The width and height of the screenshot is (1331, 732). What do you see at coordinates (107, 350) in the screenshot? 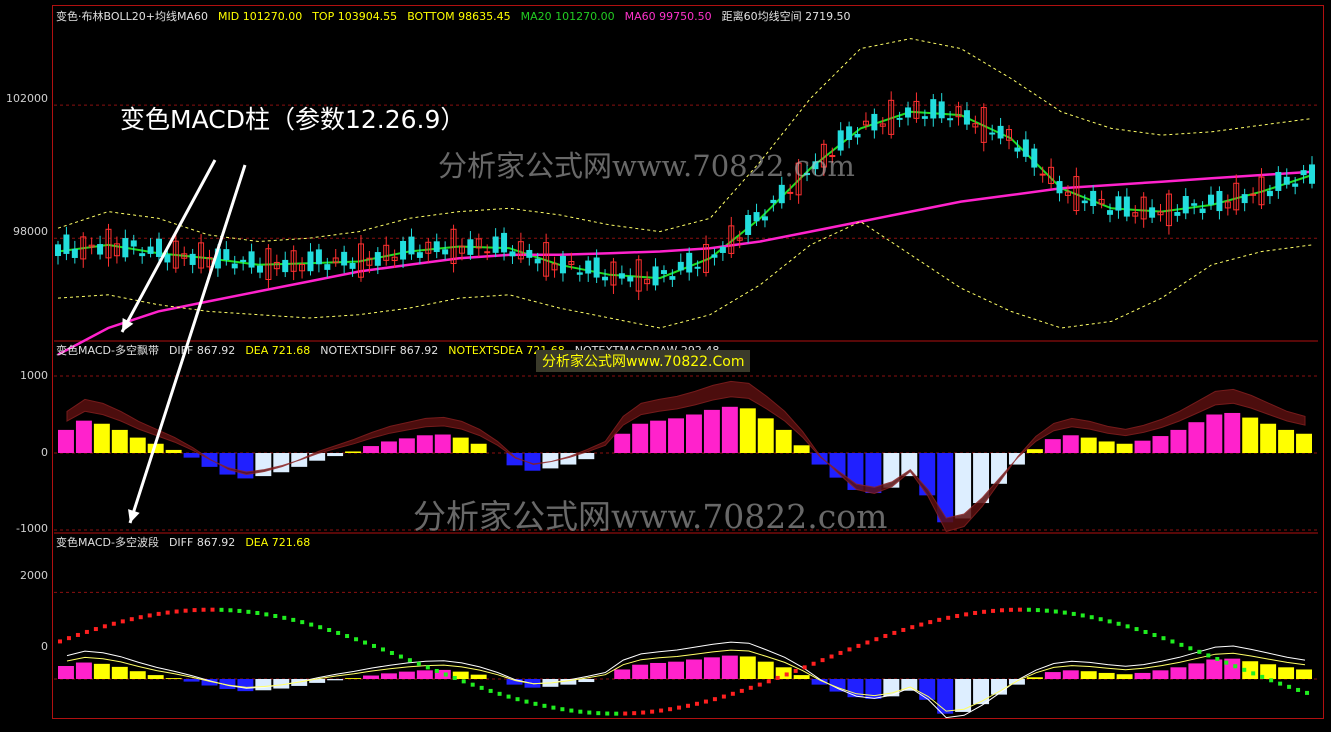
I see `band-header-item-0: 变色MACD-多空飘带` at bounding box center [107, 350].